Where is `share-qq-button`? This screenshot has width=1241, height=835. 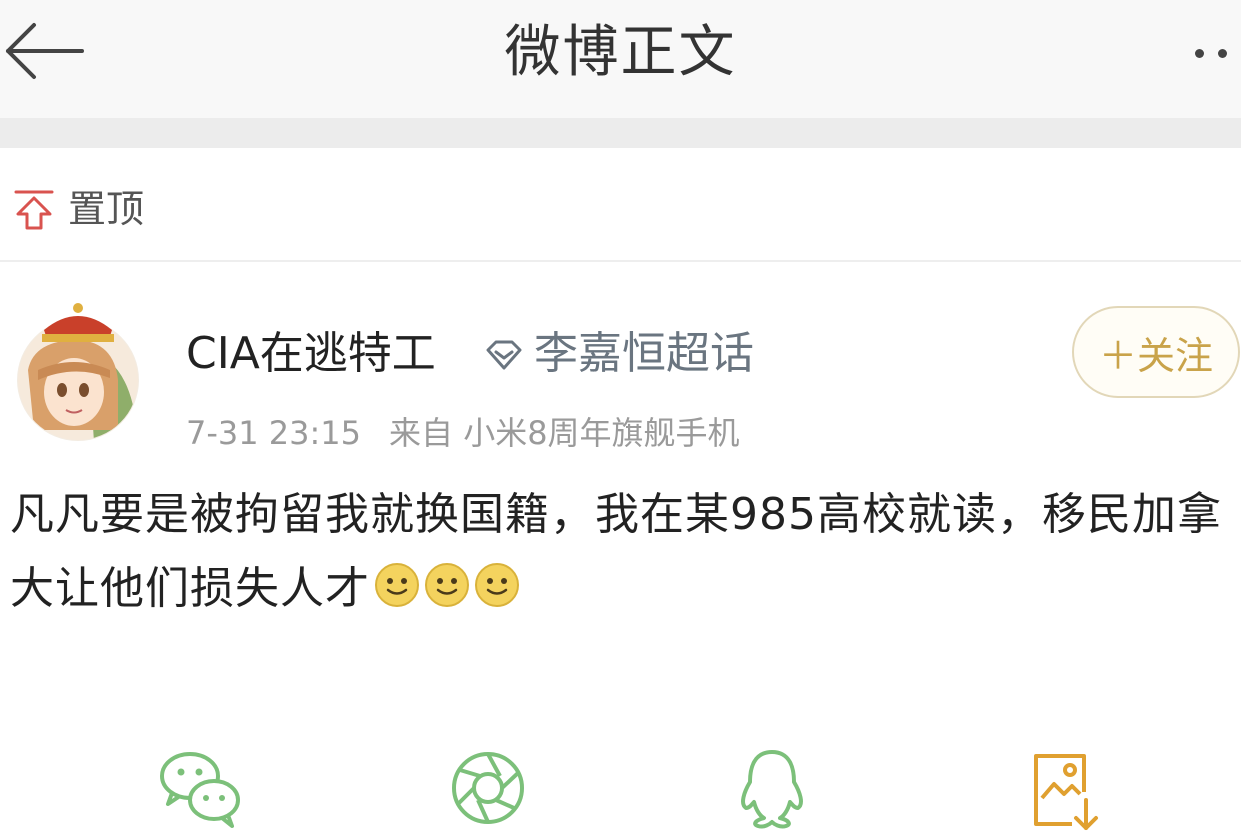 share-qq-button is located at coordinates (772, 786).